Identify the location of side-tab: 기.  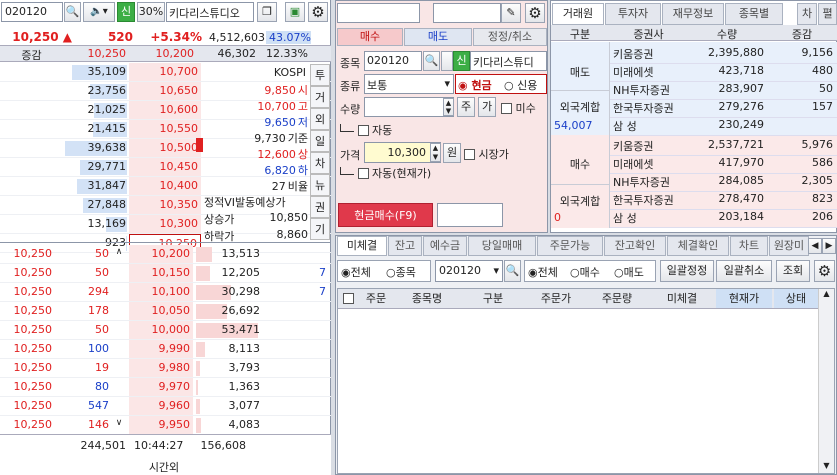
(320, 229).